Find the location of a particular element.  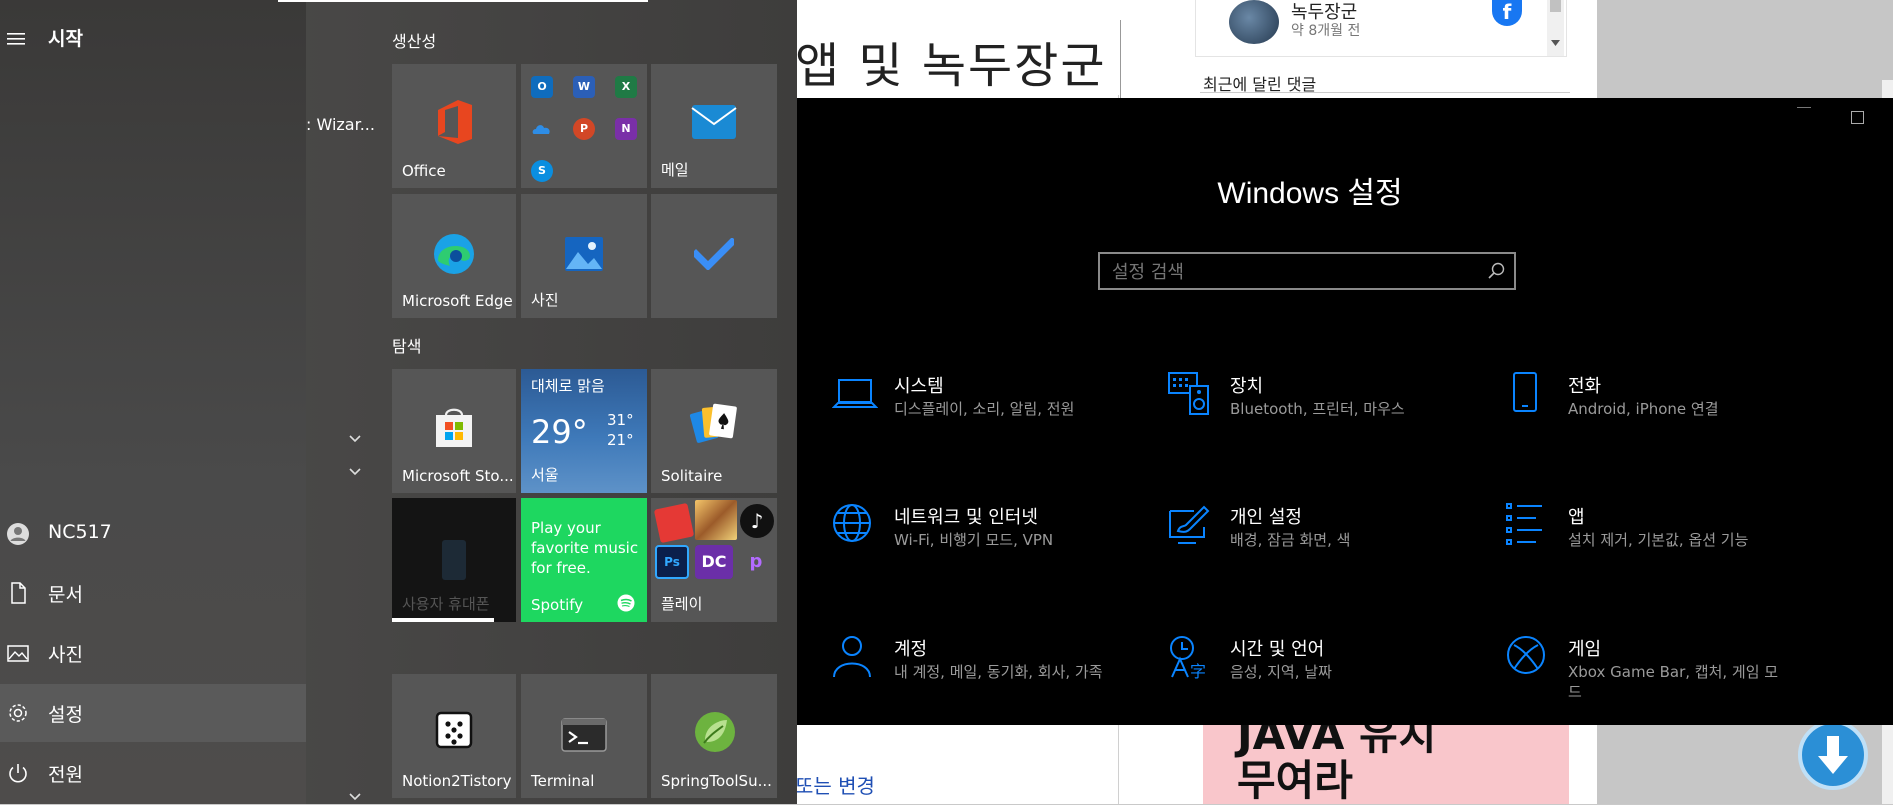

category-title: 장치 is located at coordinates (1247, 386).